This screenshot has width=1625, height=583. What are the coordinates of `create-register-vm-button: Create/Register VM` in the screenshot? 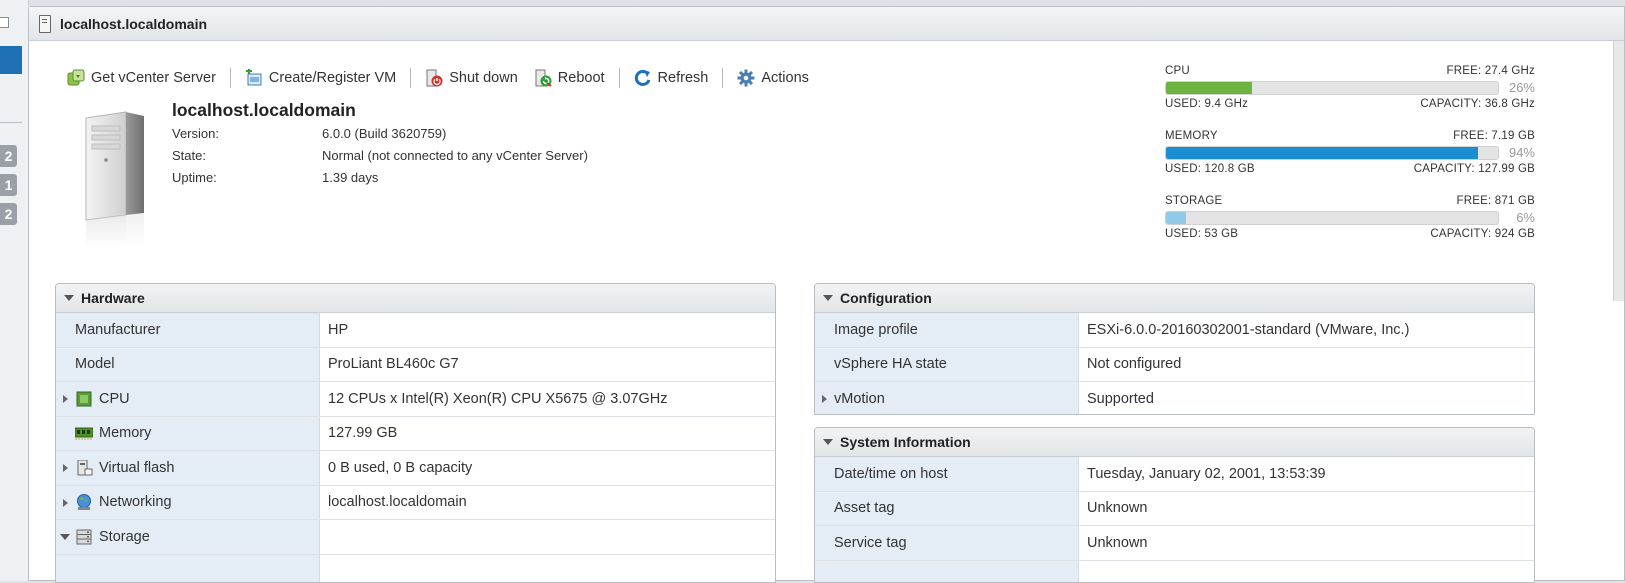 It's located at (320, 78).